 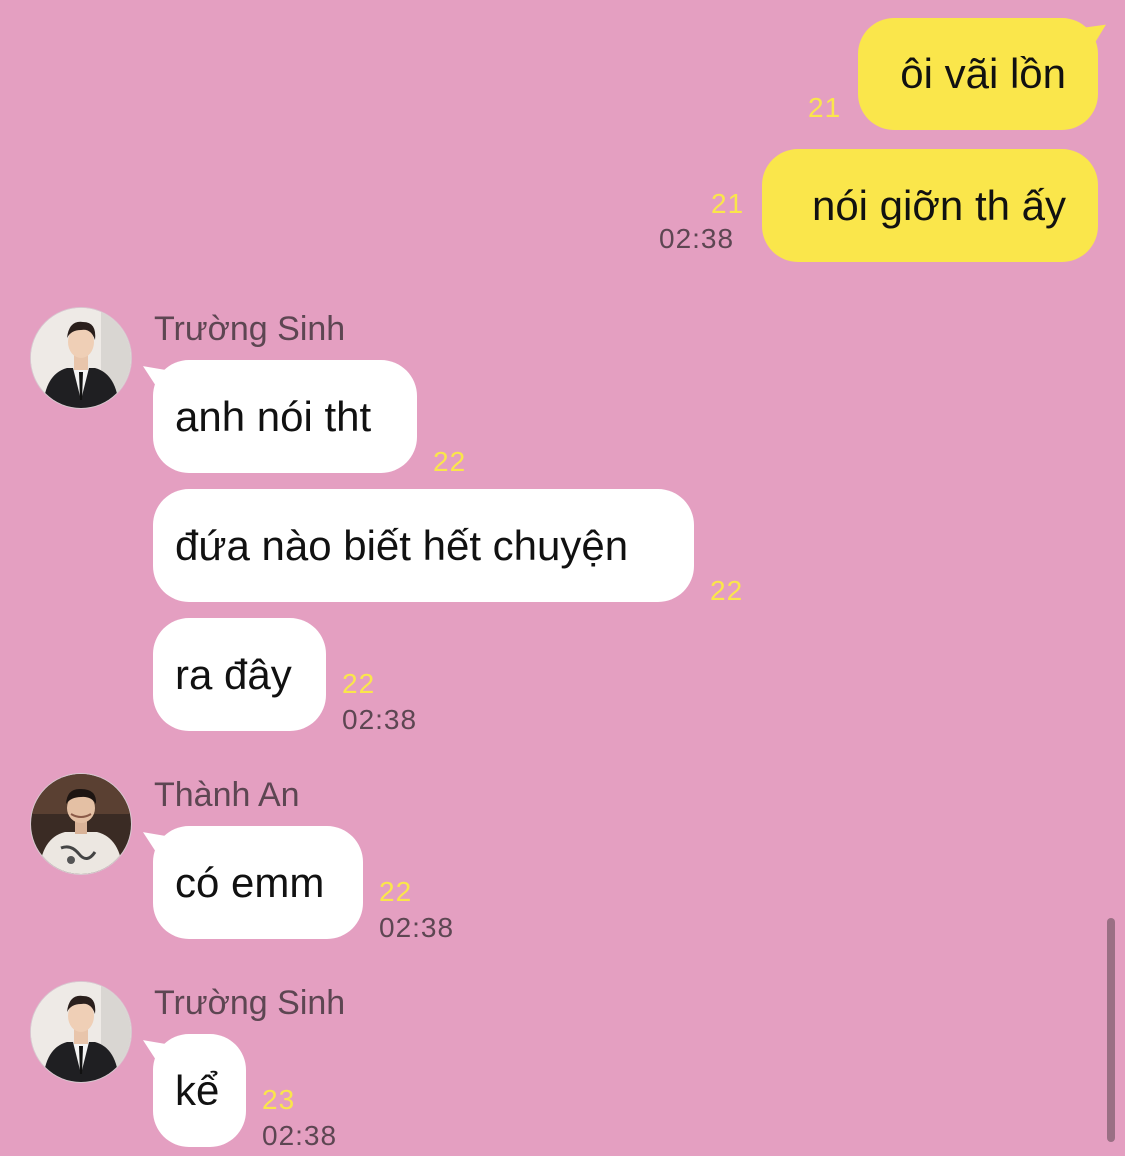 What do you see at coordinates (1111, 1030) in the screenshot?
I see `scrollbar` at bounding box center [1111, 1030].